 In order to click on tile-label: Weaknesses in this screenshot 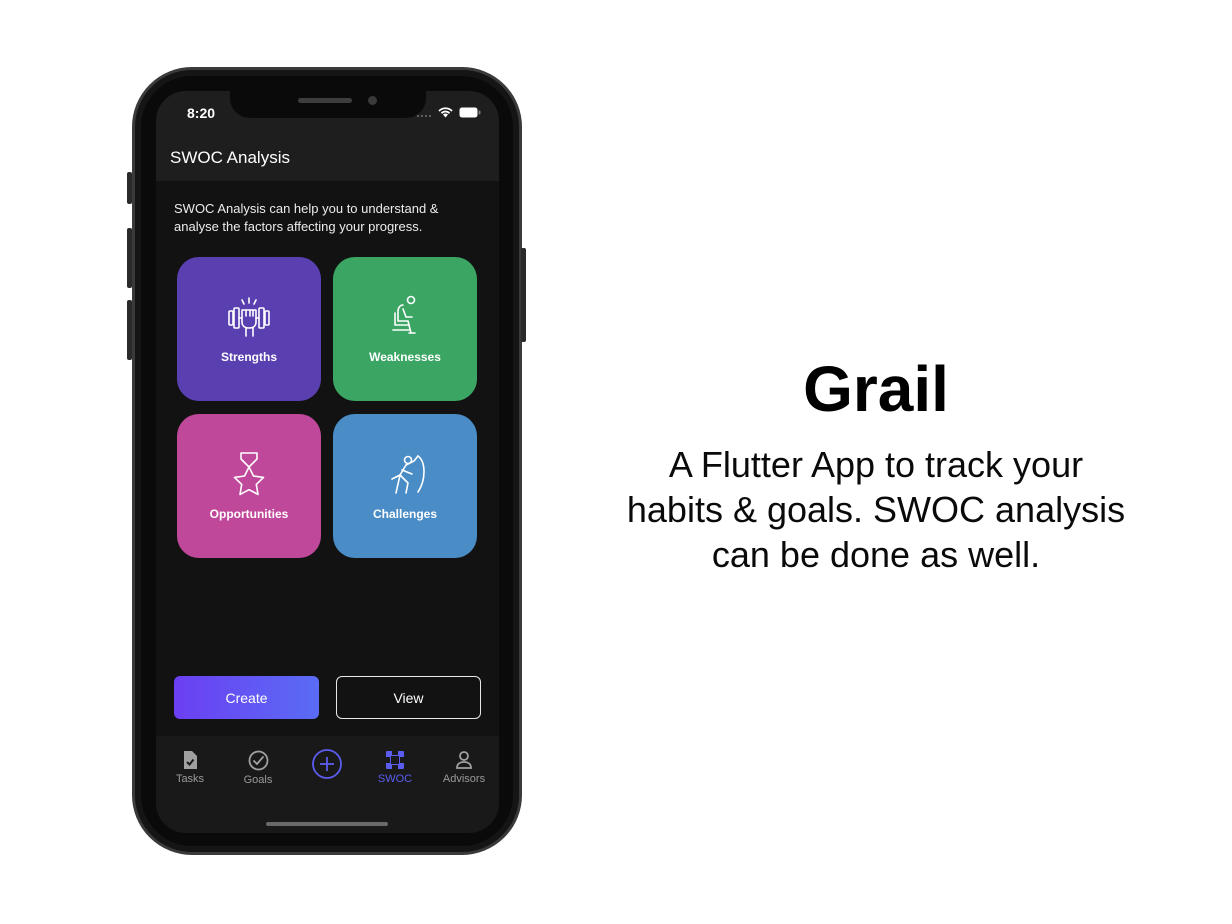, I will do `click(405, 357)`.